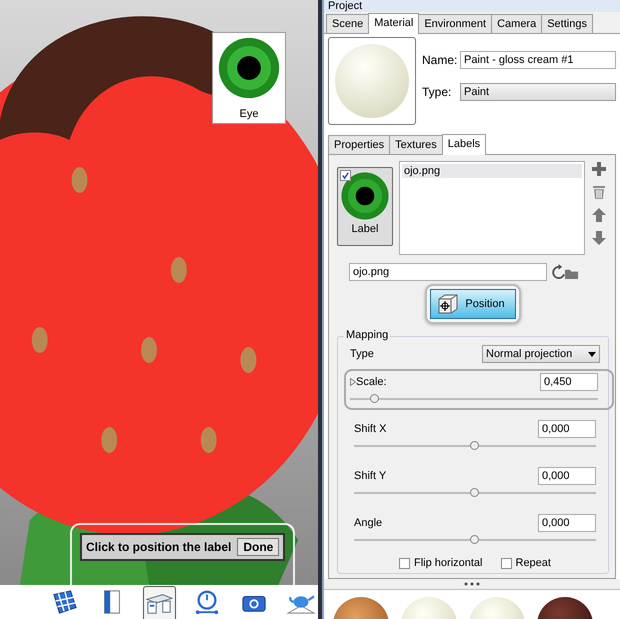  I want to click on list-item: ojo.png, so click(492, 171).